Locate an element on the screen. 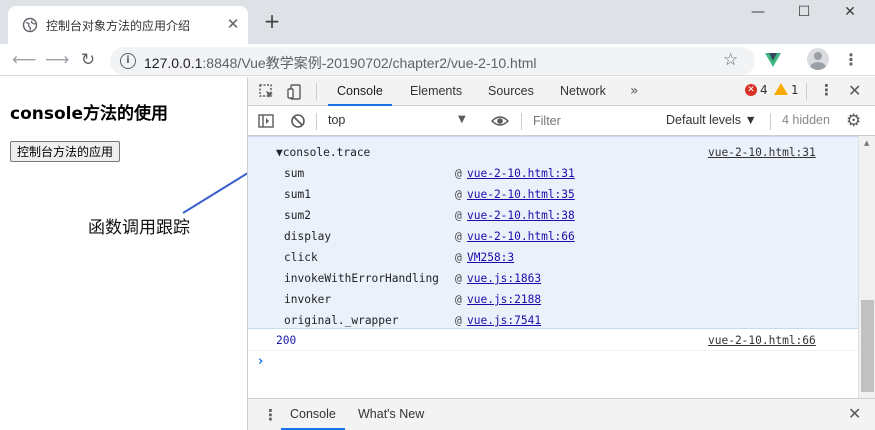 This screenshot has height=430, width=875. window-close-icon: ✕ is located at coordinates (850, 12).